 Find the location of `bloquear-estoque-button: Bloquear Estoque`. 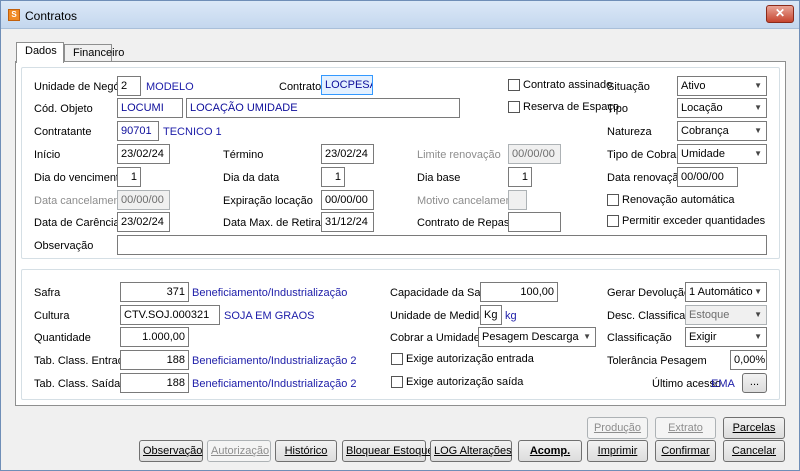

bloquear-estoque-button: Bloquear Estoque is located at coordinates (387, 451).